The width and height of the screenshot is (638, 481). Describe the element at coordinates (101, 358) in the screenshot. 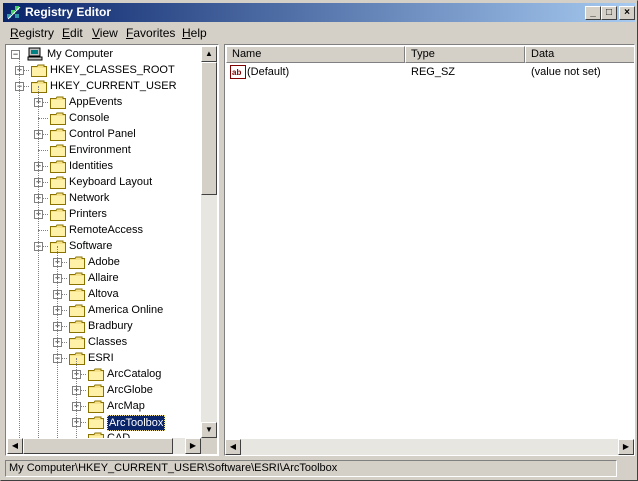

I see `tree-node: ESRI` at that location.